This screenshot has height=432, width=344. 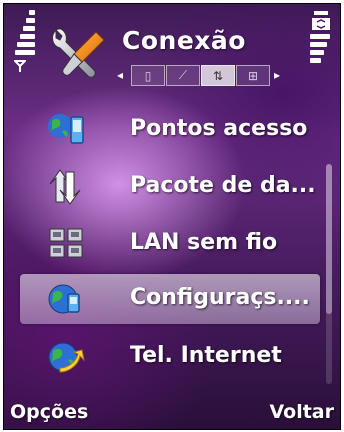 What do you see at coordinates (49, 412) in the screenshot?
I see `options-softkey: Opções` at bounding box center [49, 412].